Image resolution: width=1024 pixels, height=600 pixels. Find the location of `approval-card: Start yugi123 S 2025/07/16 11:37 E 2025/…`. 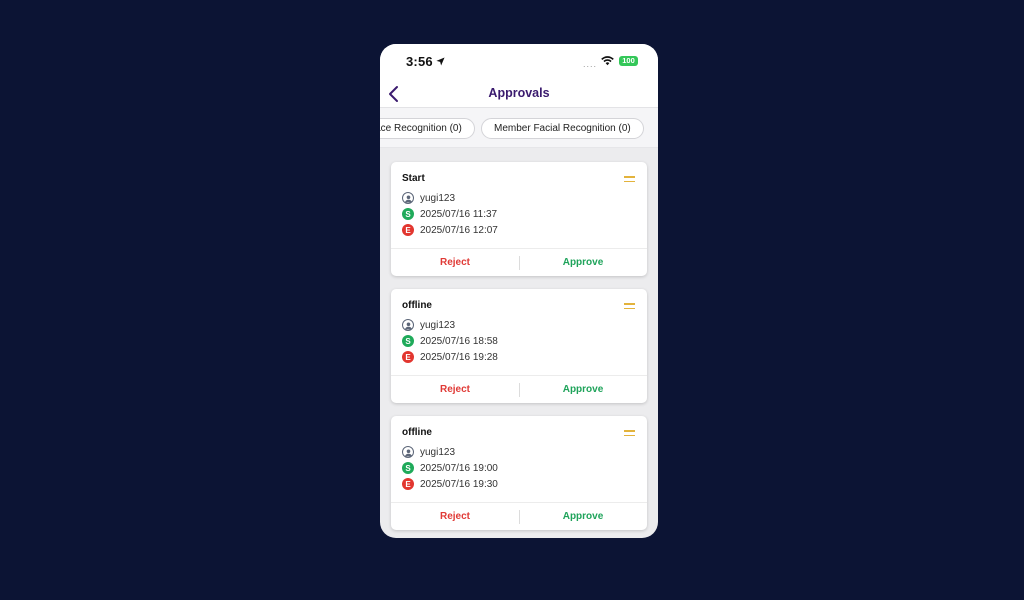

approval-card: Start yugi123 S 2025/07/16 11:37 E 2025/… is located at coordinates (519, 219).